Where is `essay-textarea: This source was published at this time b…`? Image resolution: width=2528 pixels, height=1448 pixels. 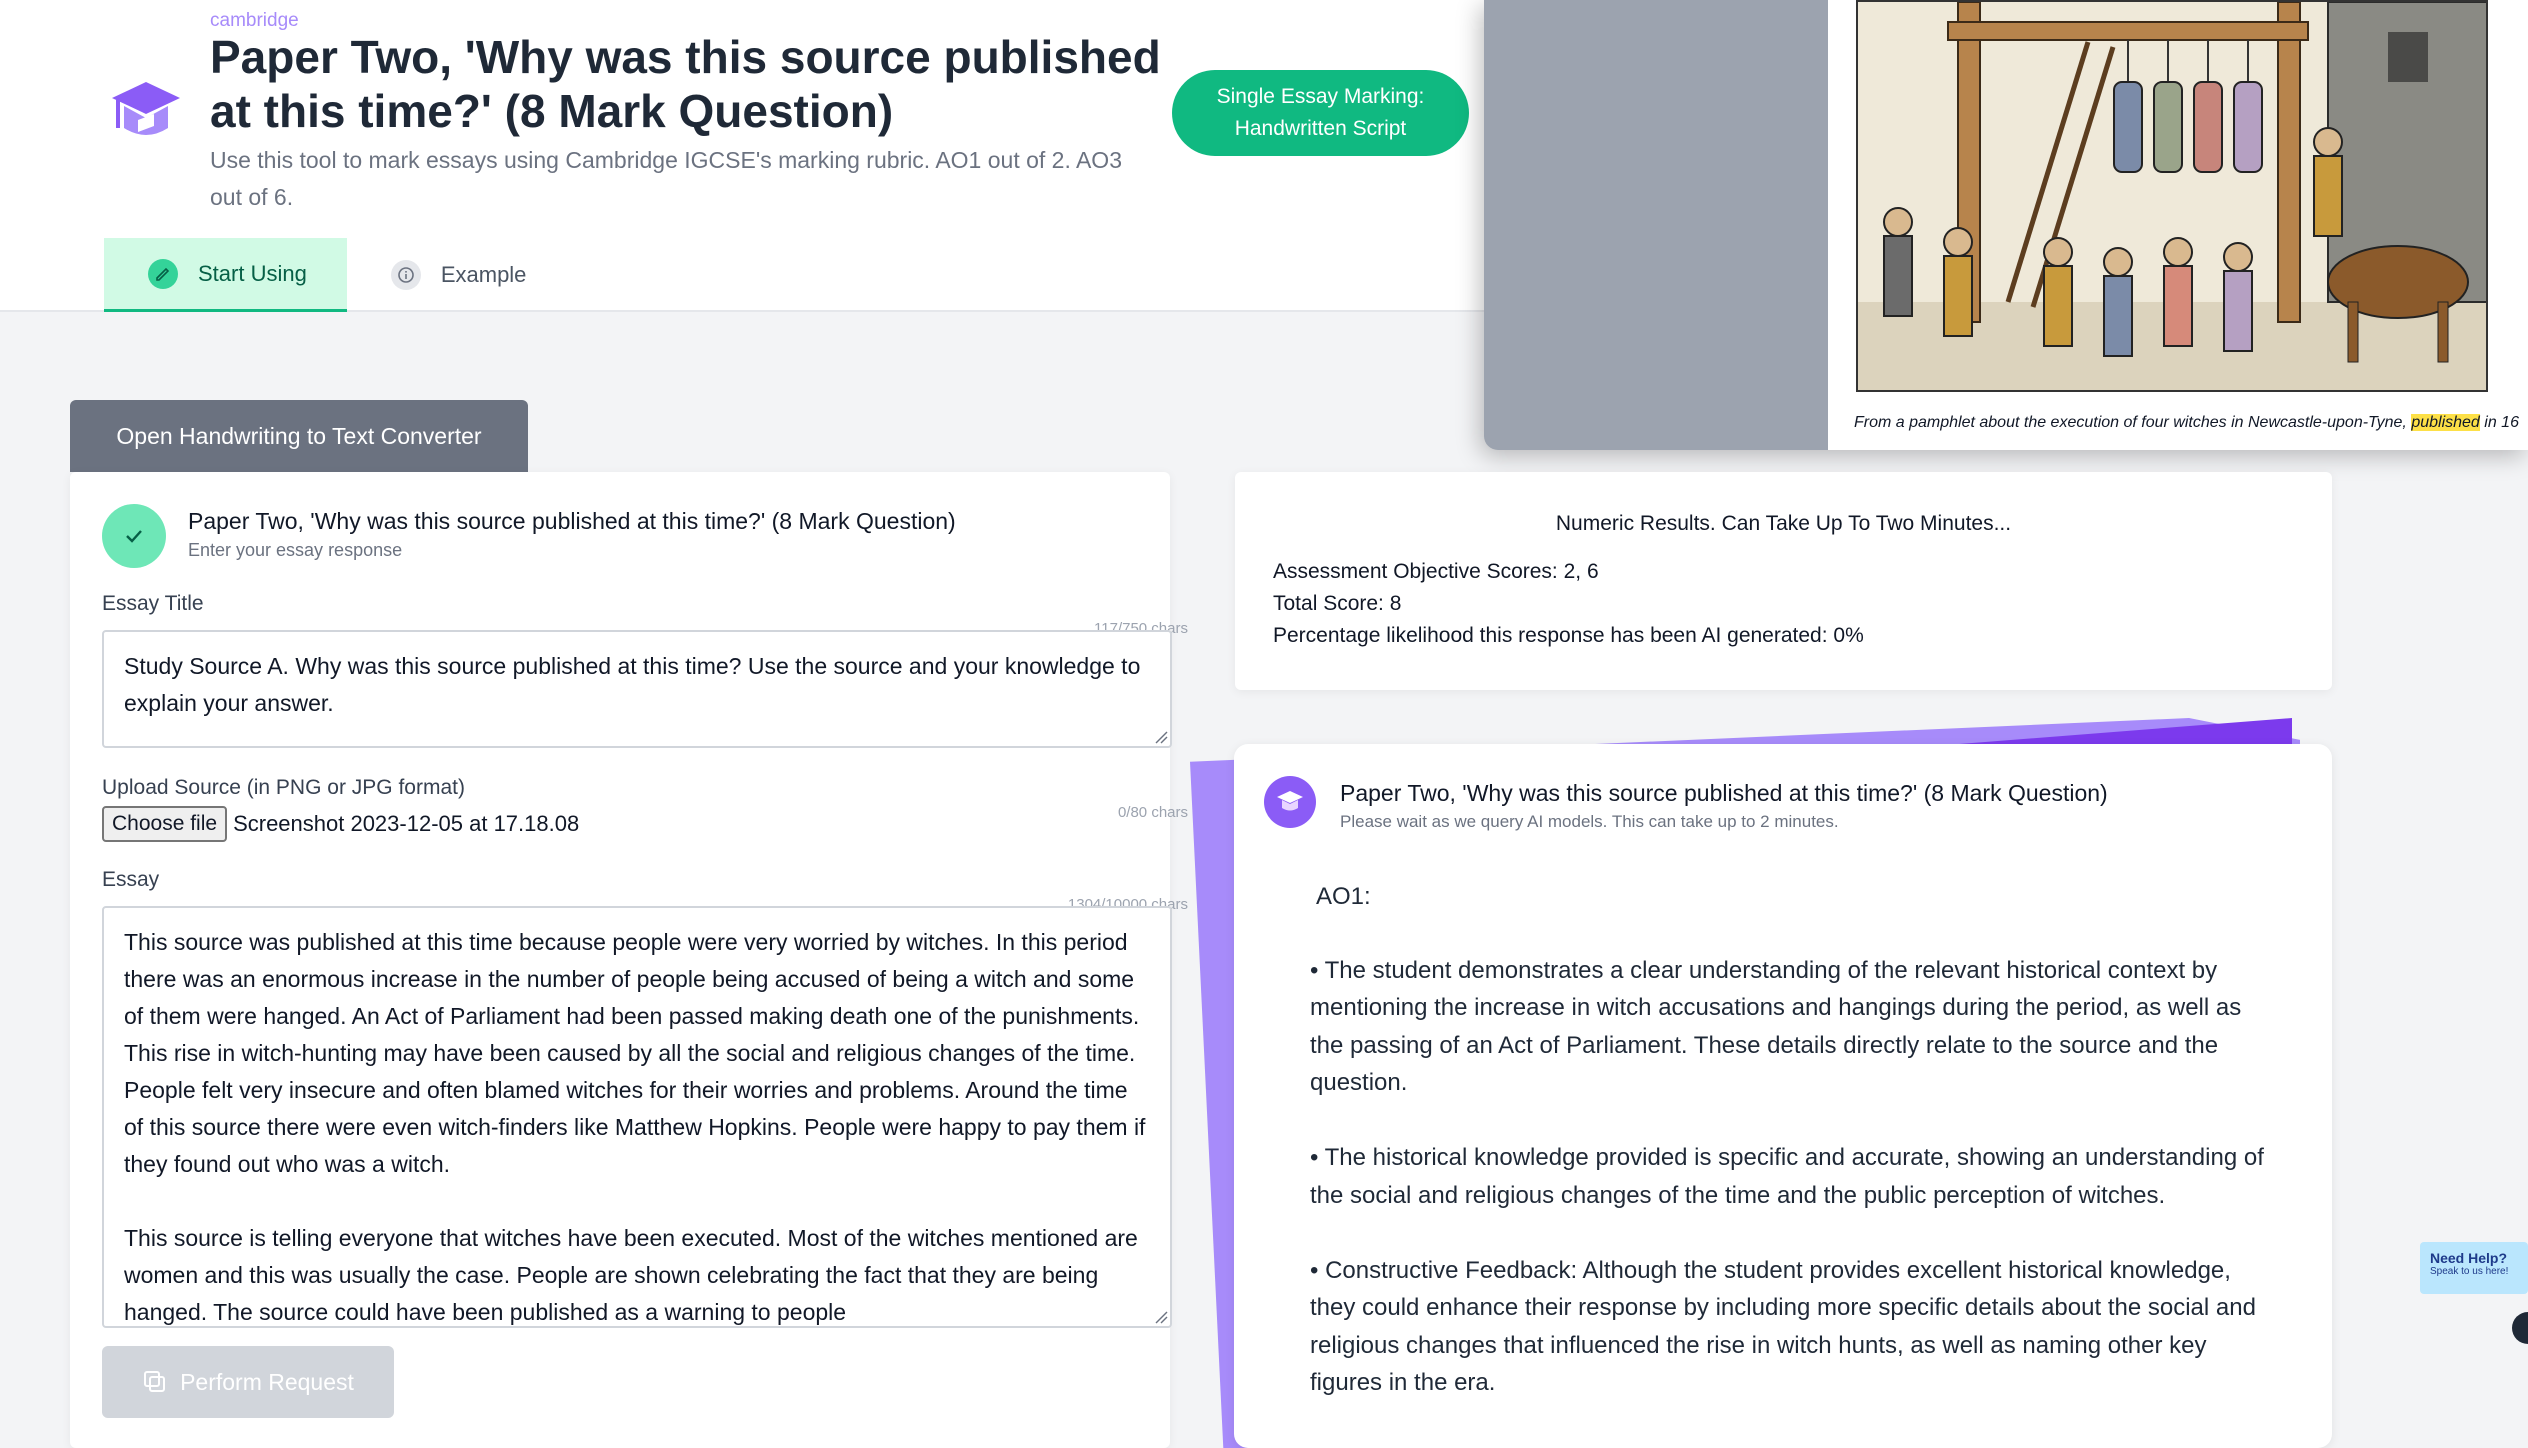
essay-textarea: This source was published at this time b… is located at coordinates (637, 1117).